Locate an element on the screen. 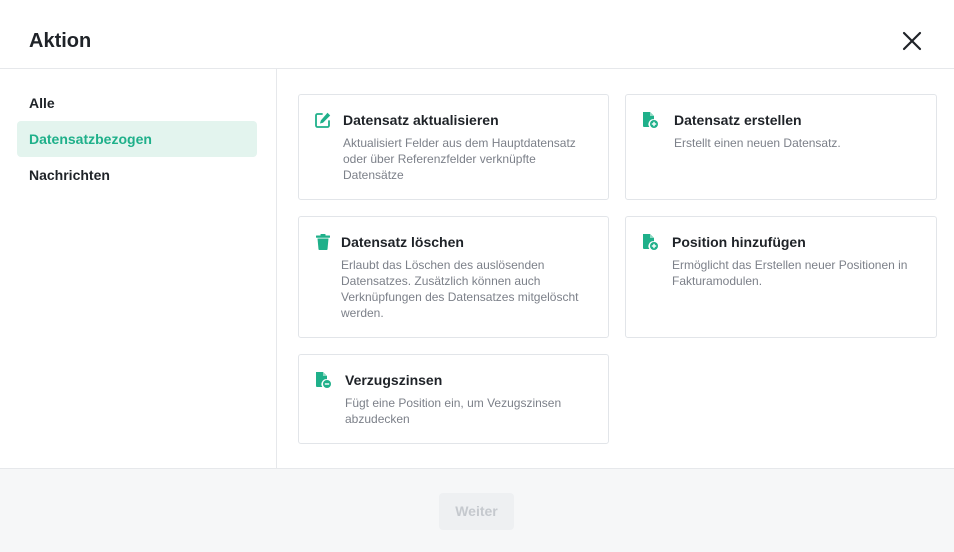 The image size is (954, 552). card-title: Position hinzufügen is located at coordinates (739, 242).